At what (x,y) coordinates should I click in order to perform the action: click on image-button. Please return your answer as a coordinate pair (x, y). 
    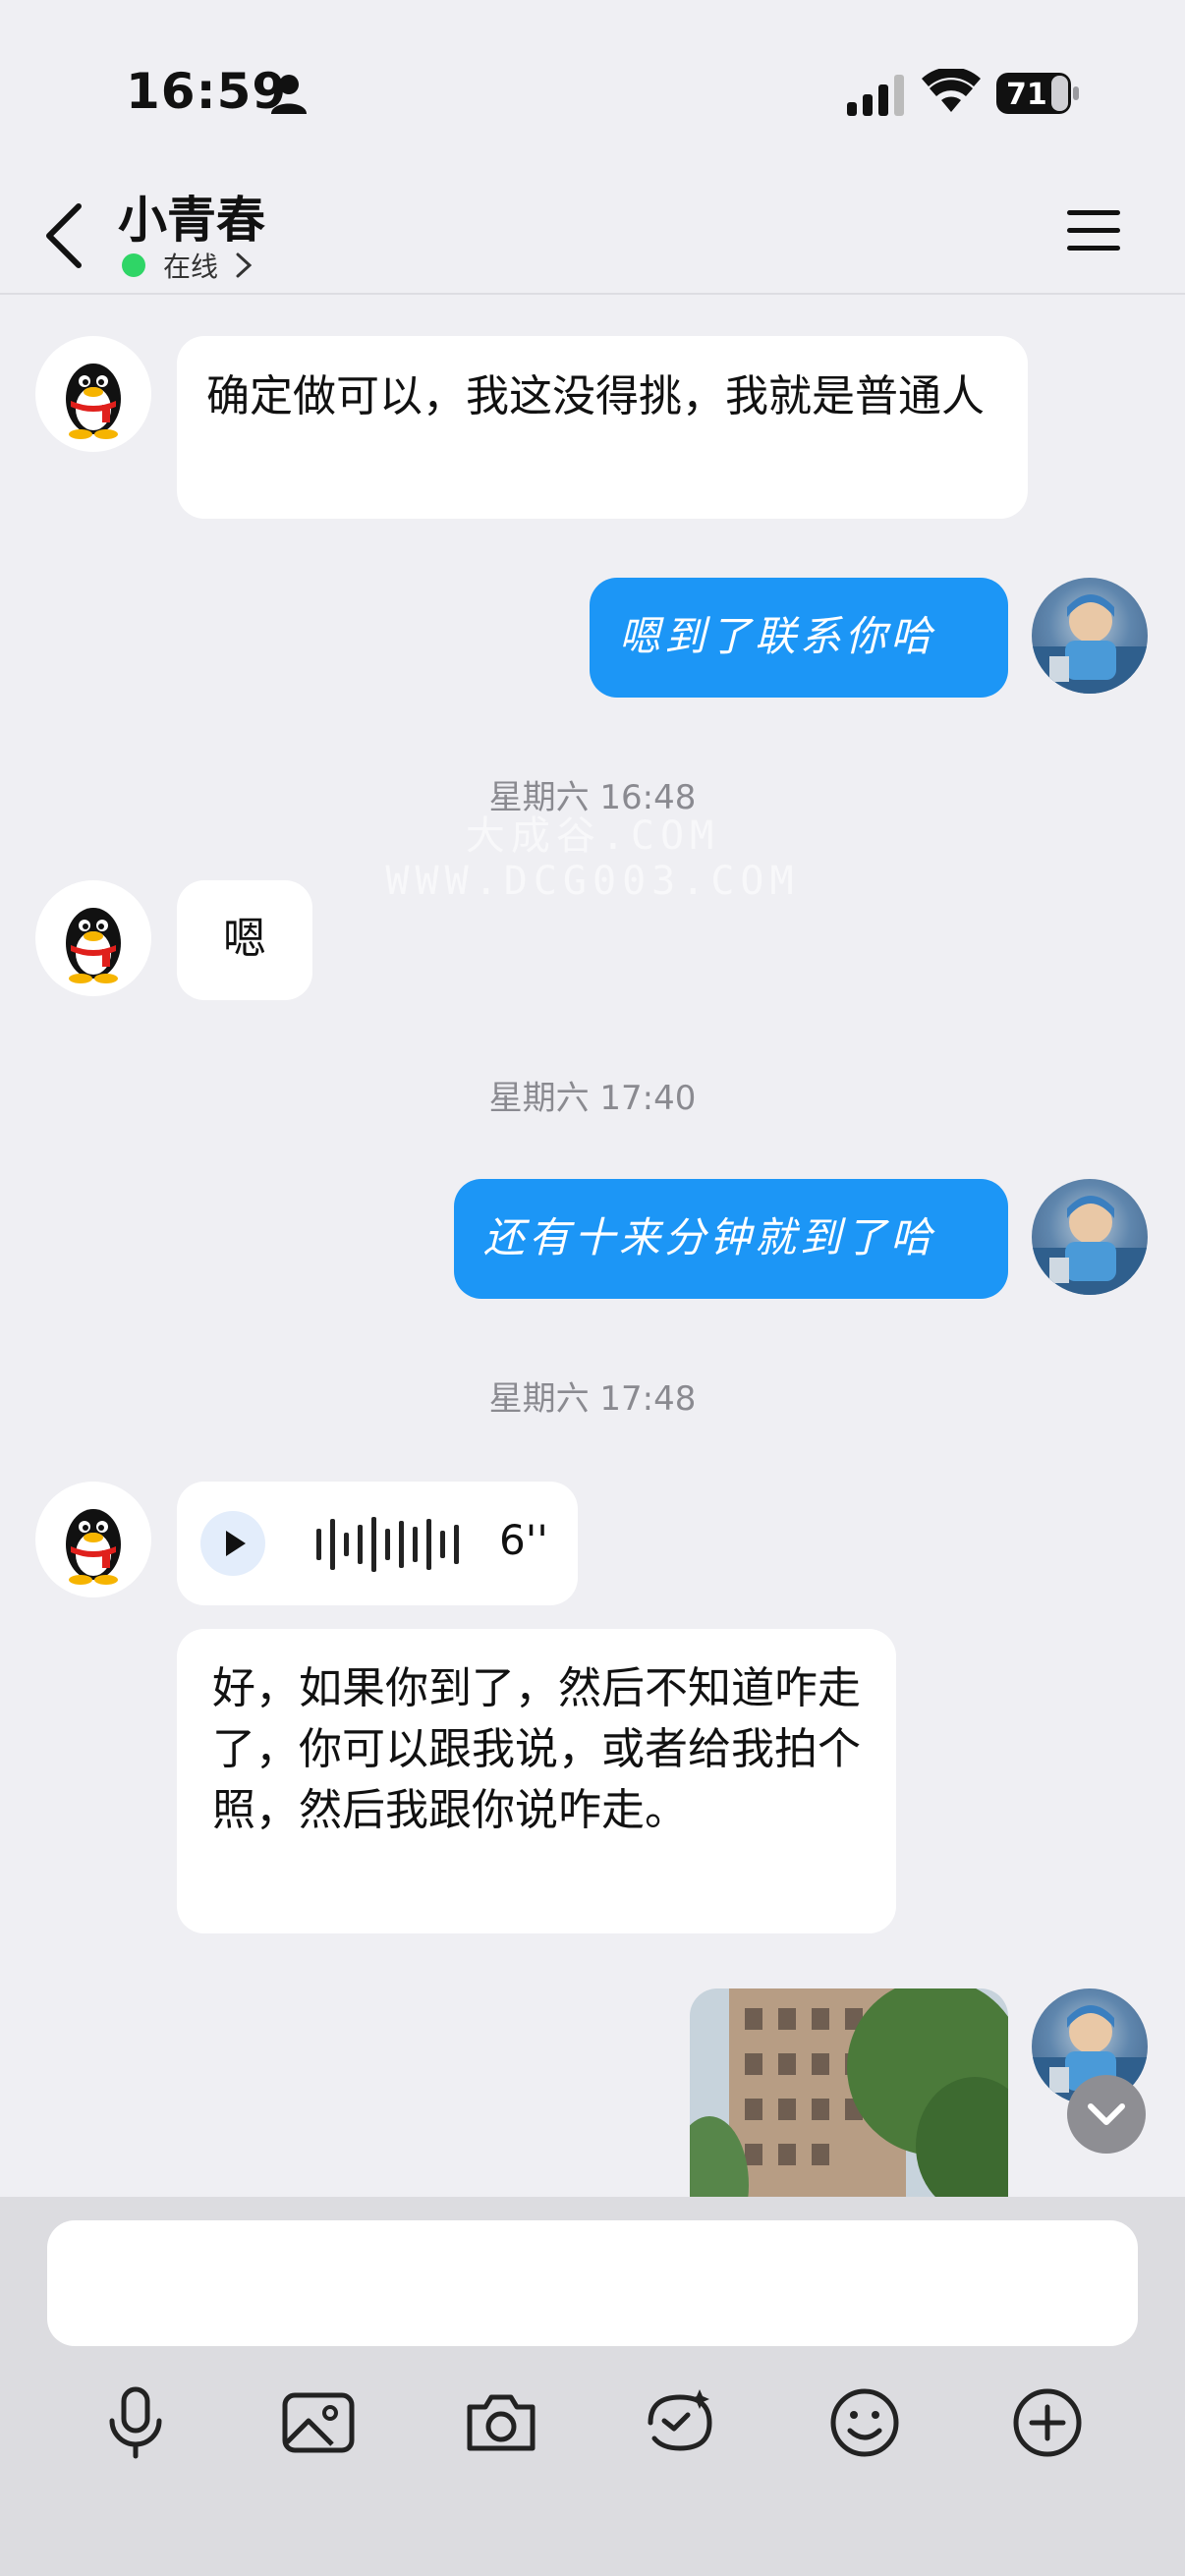
    Looking at the image, I should click on (318, 2423).